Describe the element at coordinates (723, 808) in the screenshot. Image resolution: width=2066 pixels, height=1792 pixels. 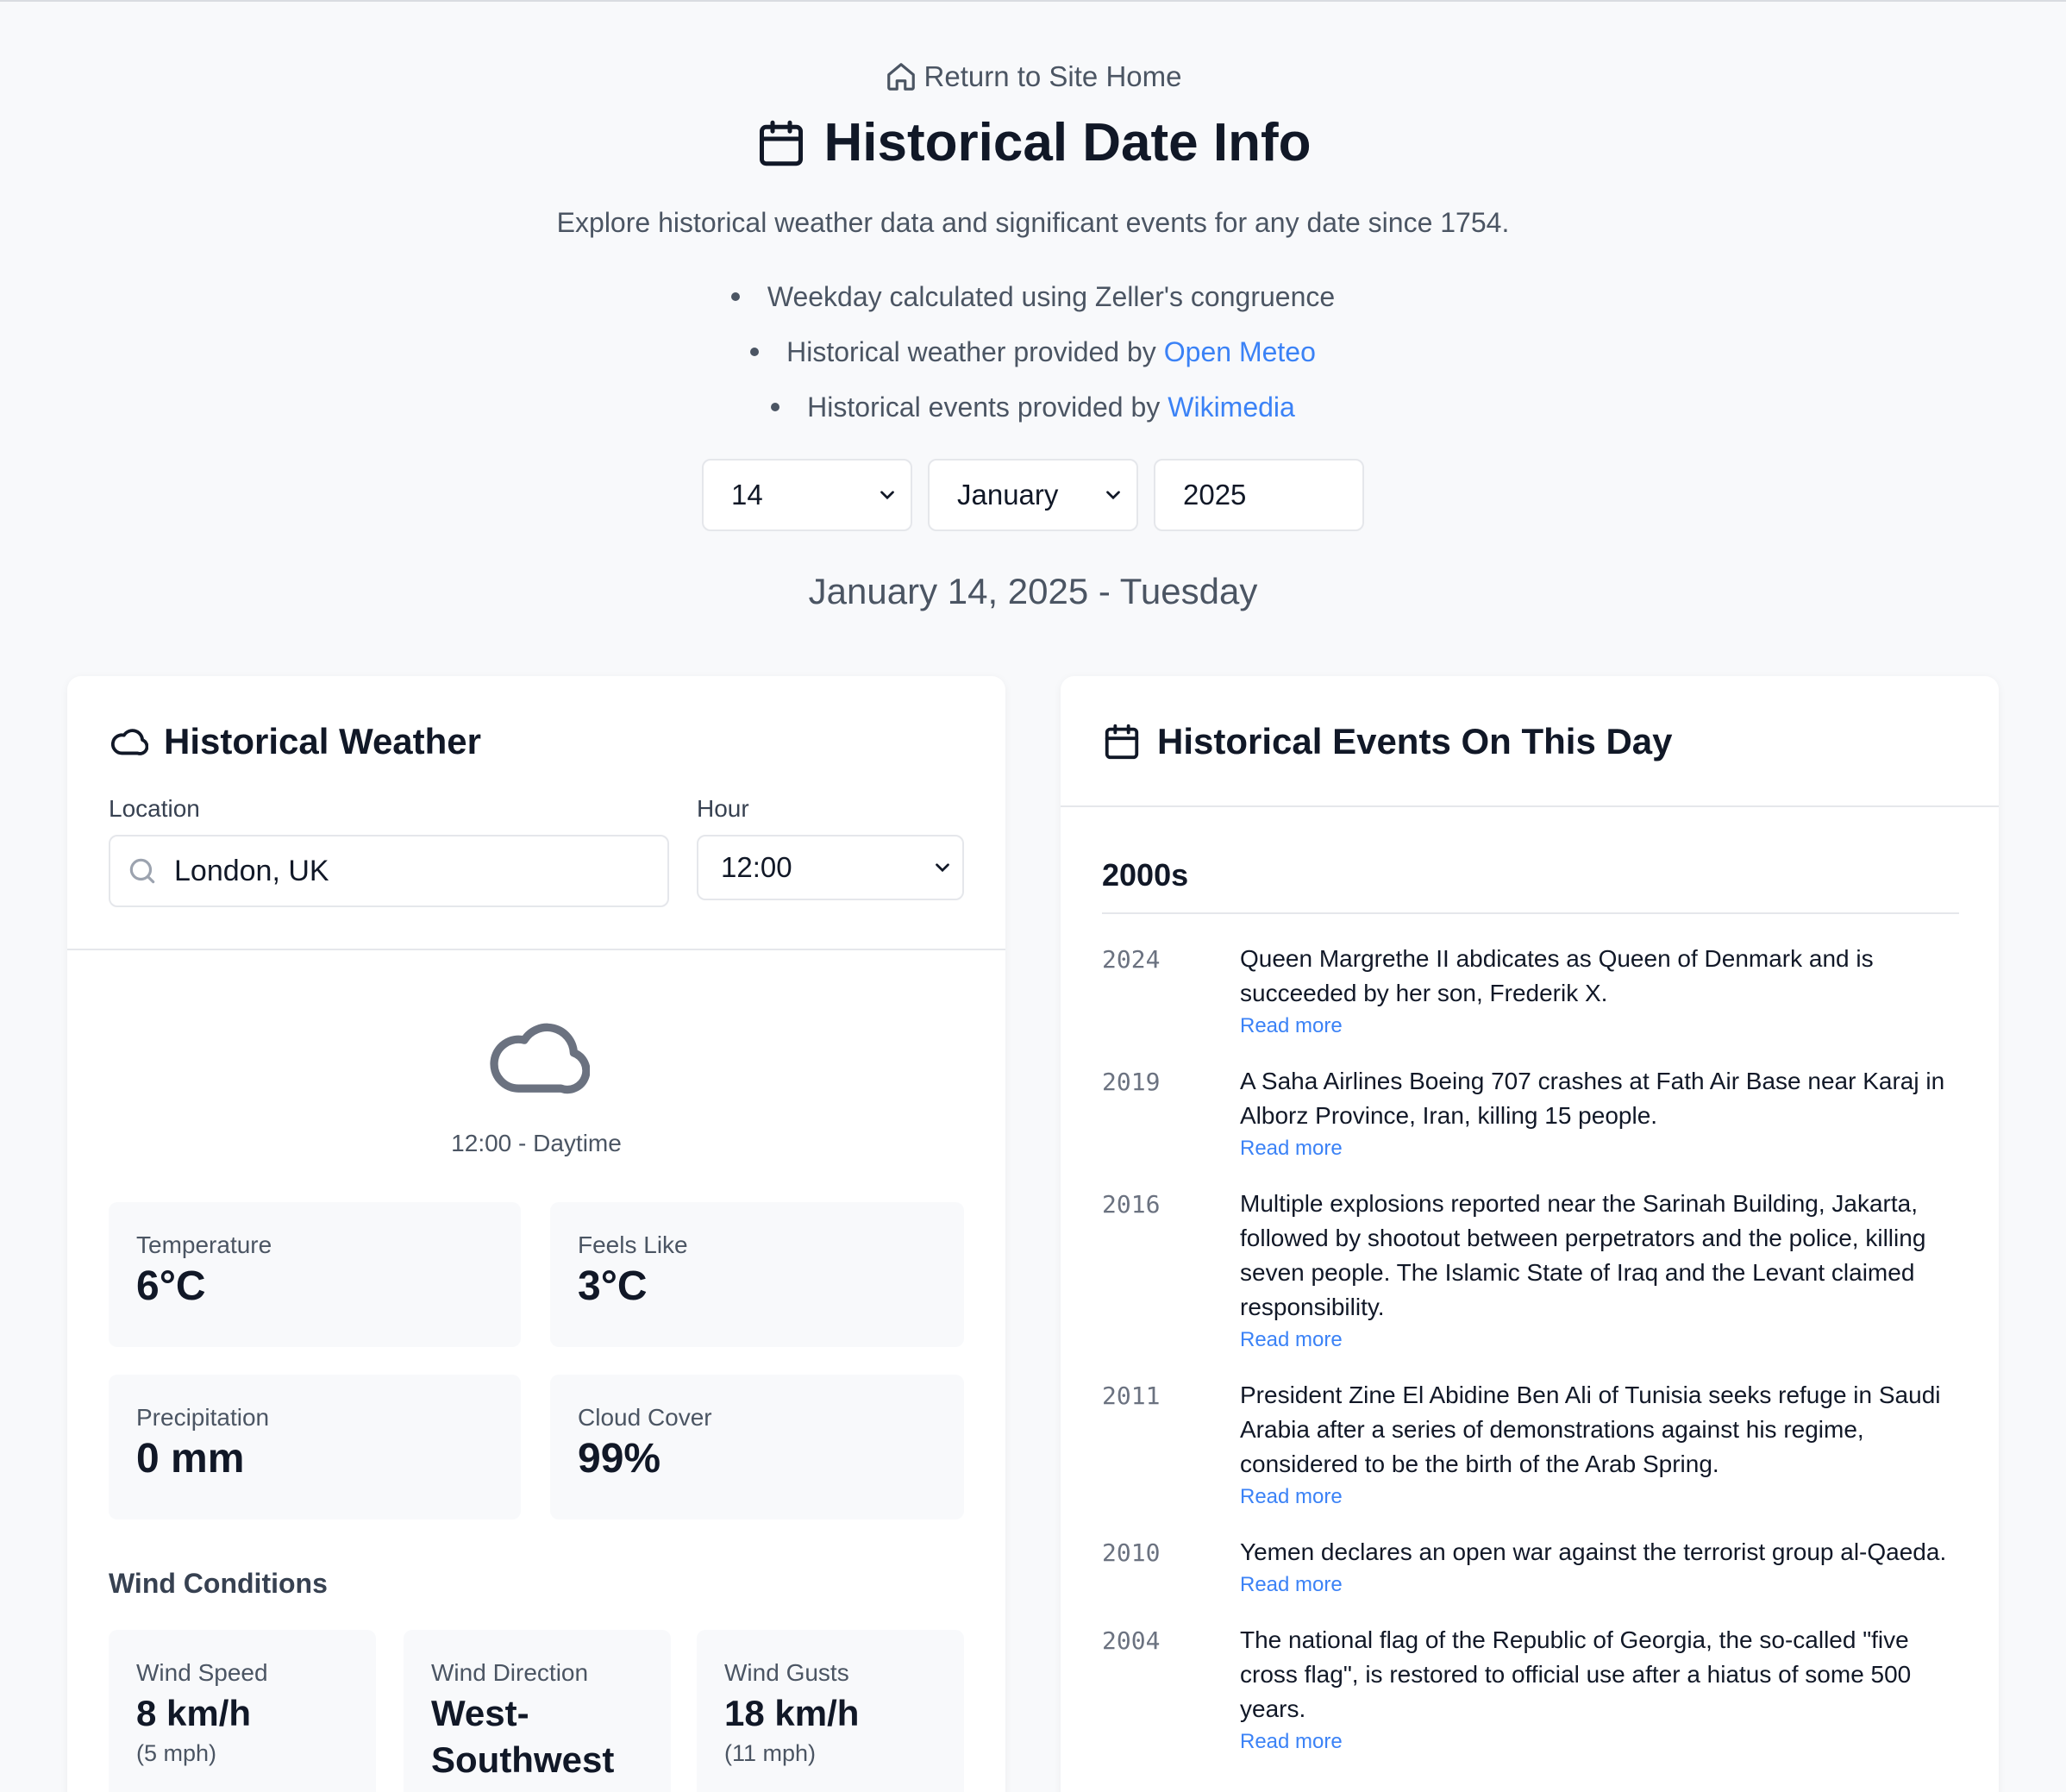
I see `hour-label: Hour` at that location.